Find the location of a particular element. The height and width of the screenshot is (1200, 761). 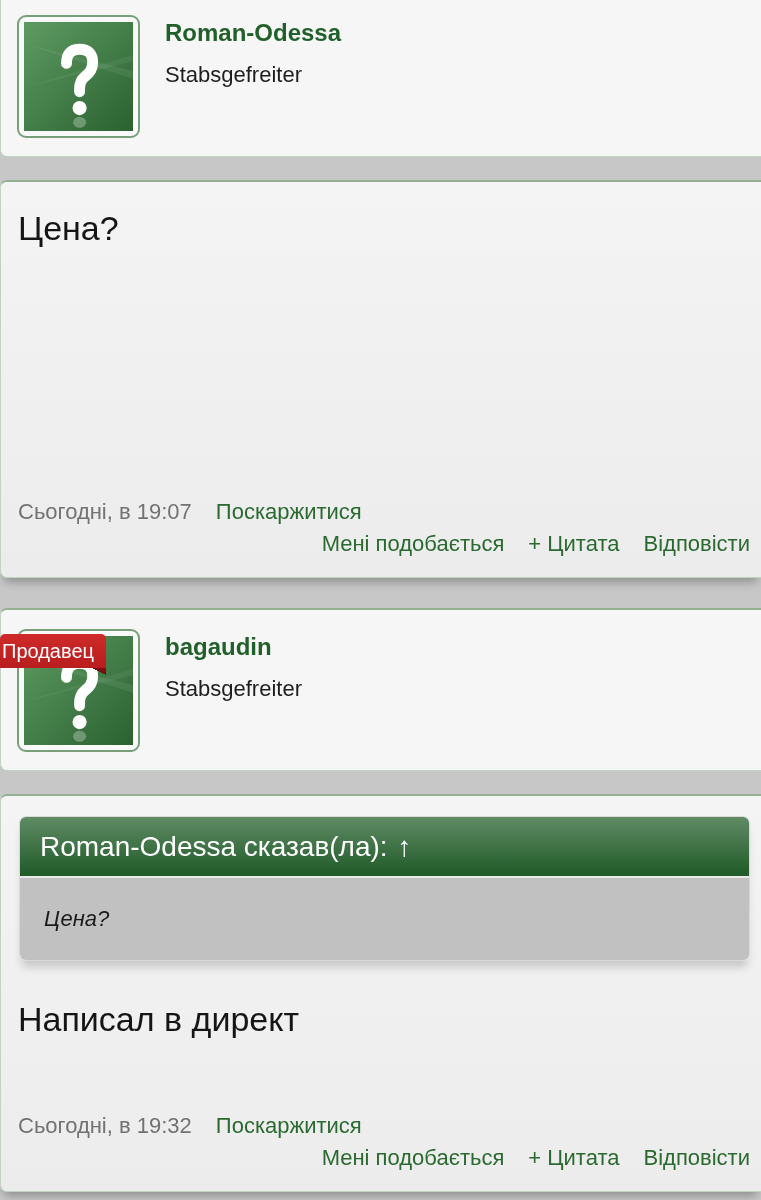

post-time-link: Сьогодні, в 19:07 is located at coordinates (105, 512).